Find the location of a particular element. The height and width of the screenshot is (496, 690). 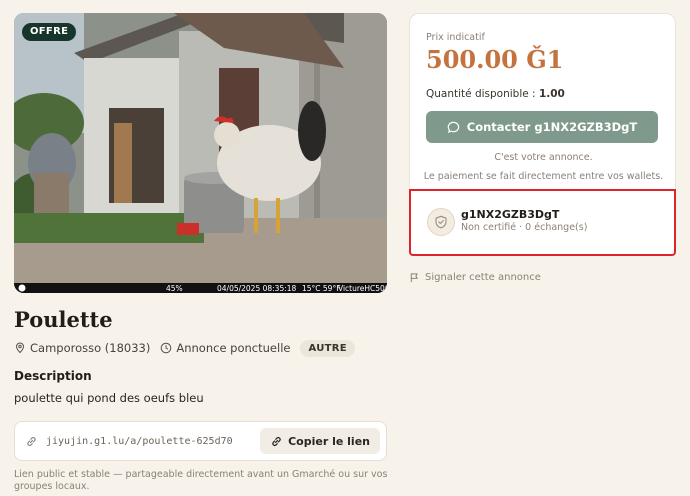

shield-check-icon is located at coordinates (441, 222).